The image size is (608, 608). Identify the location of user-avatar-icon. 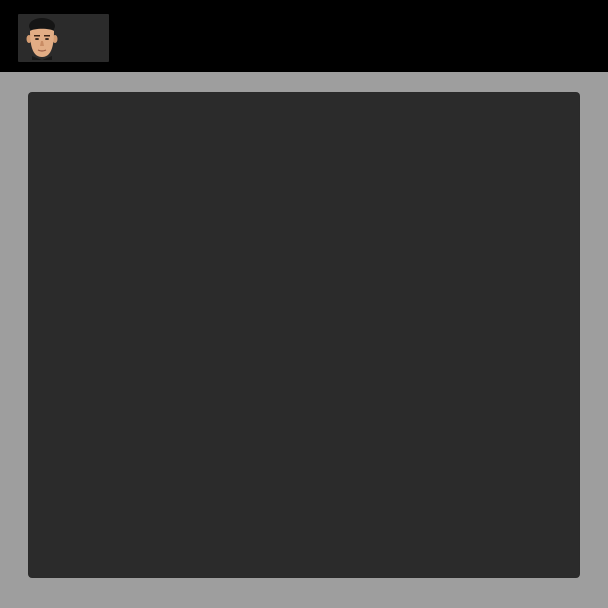
(42, 39).